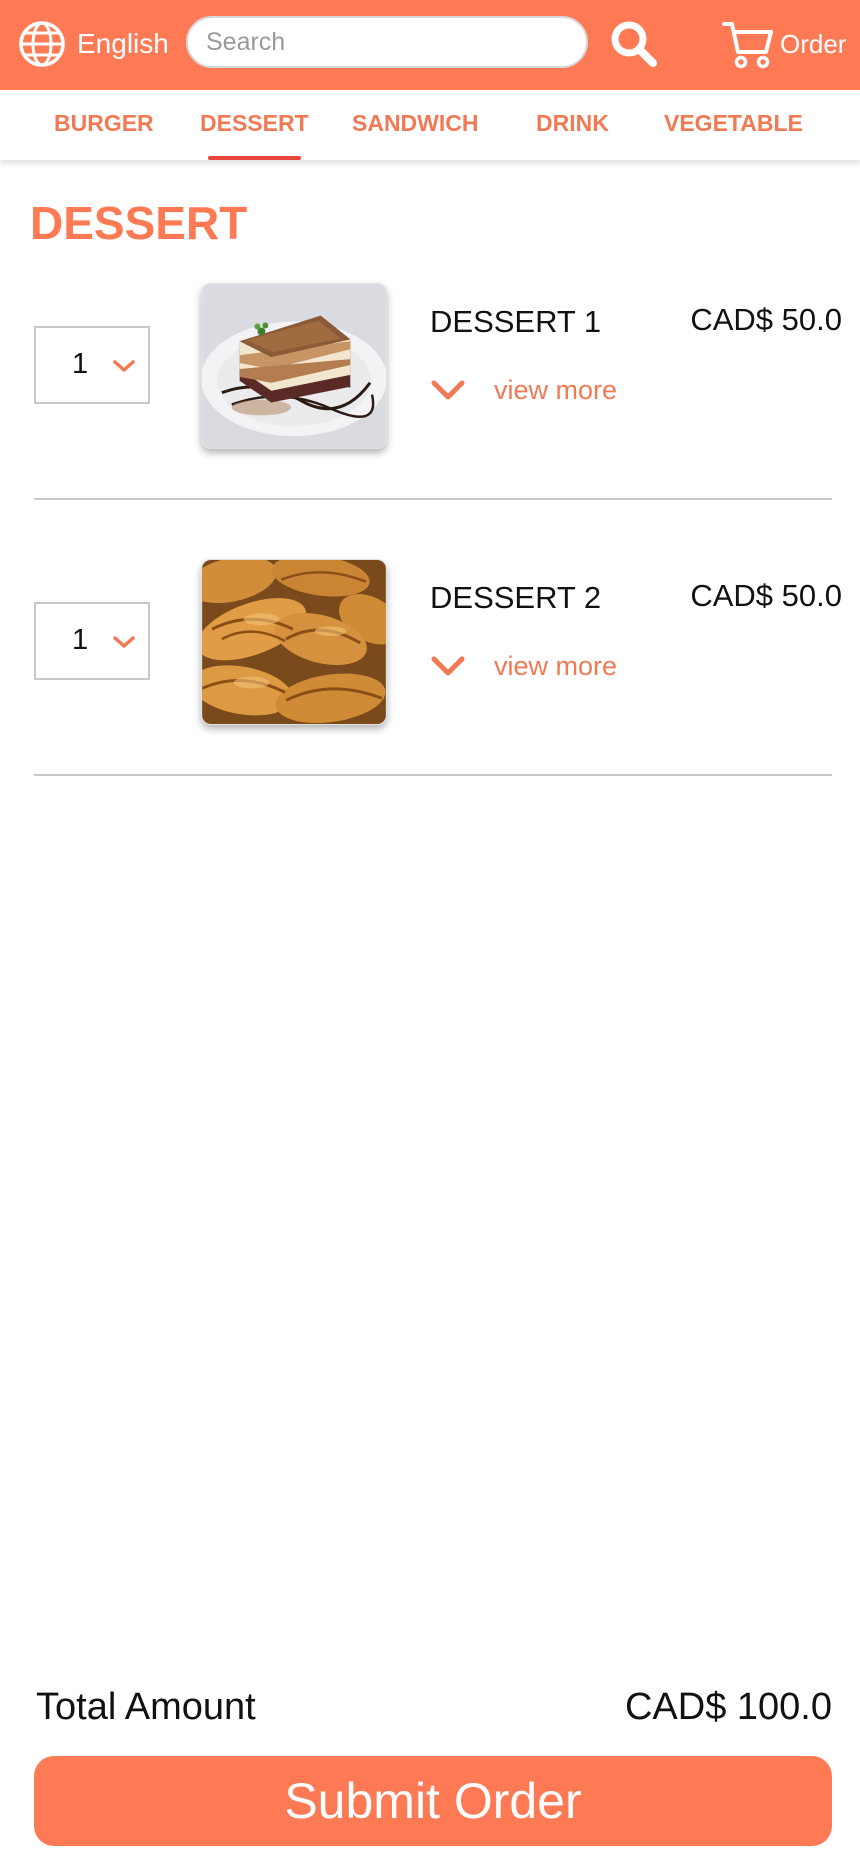  What do you see at coordinates (104, 125) in the screenshot?
I see `tab-burger: BURGER` at bounding box center [104, 125].